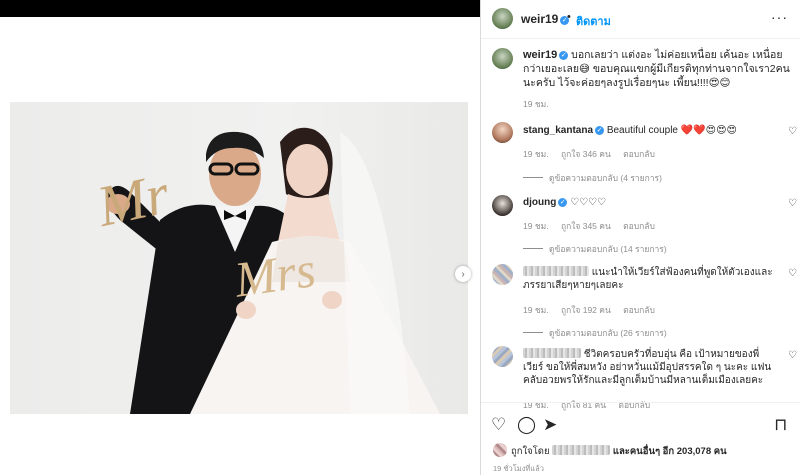  I want to click on next-image-button: ›, so click(463, 274).